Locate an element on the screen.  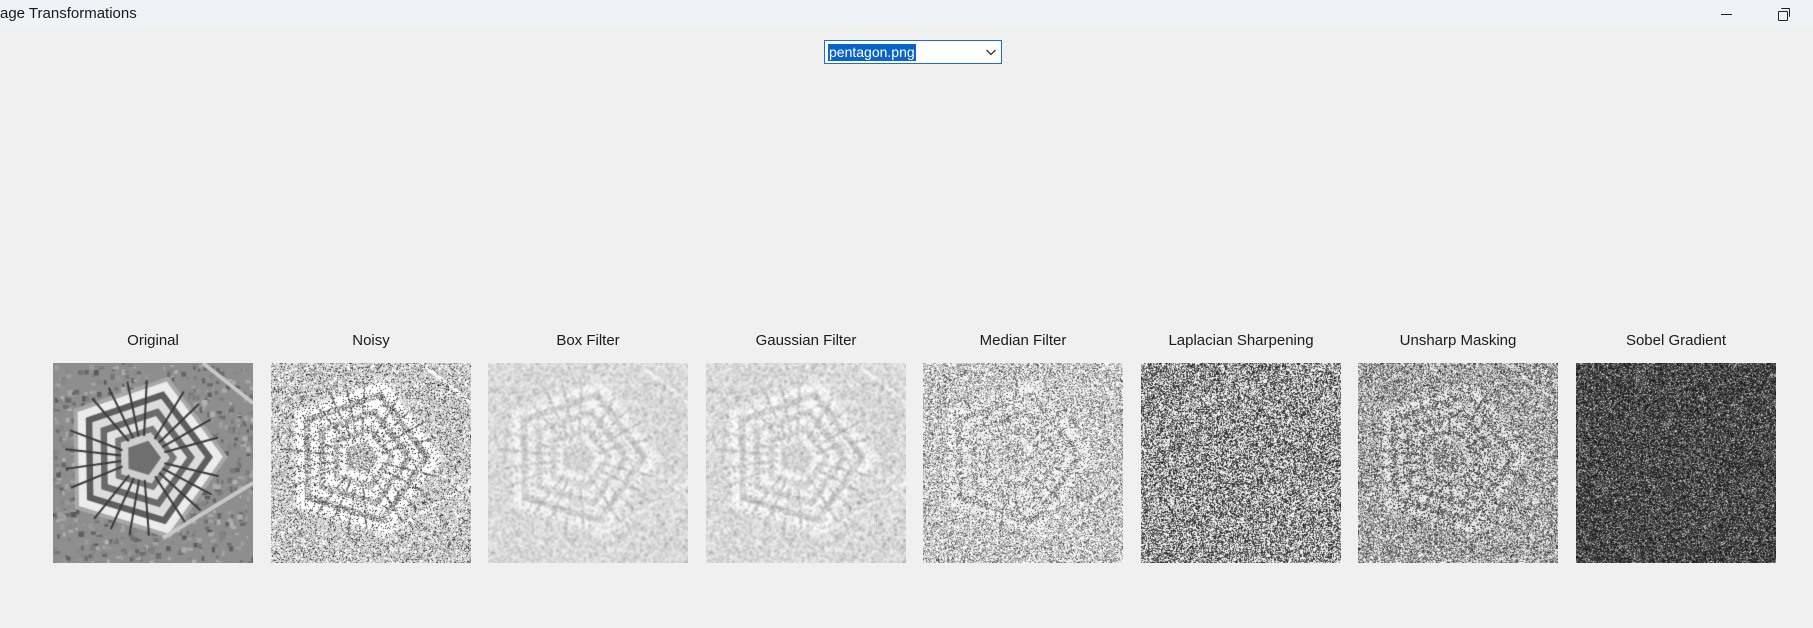
window-title: age Transformations is located at coordinates (68, 13).